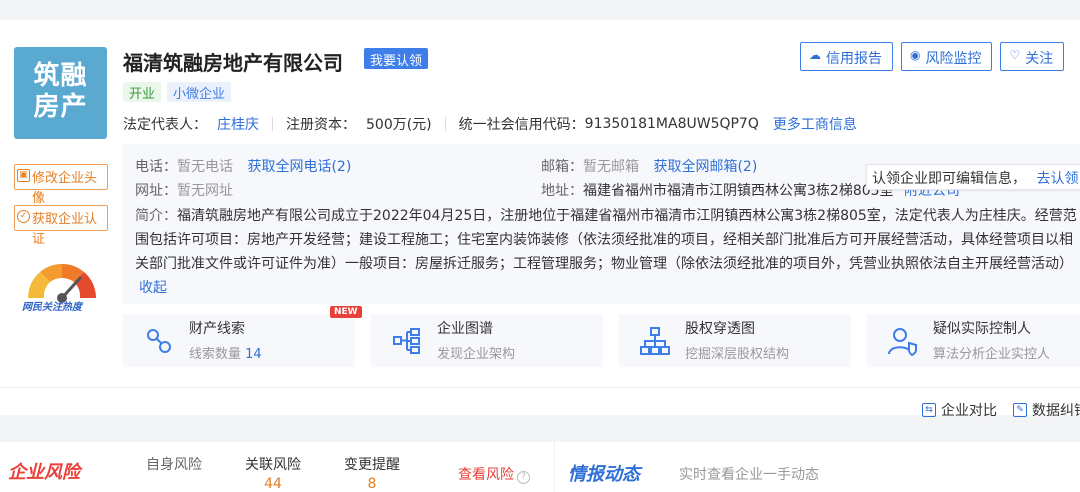 This screenshot has width=1080, height=492. Describe the element at coordinates (399, 125) in the screenshot. I see `capital-value: 500万(元)` at that location.